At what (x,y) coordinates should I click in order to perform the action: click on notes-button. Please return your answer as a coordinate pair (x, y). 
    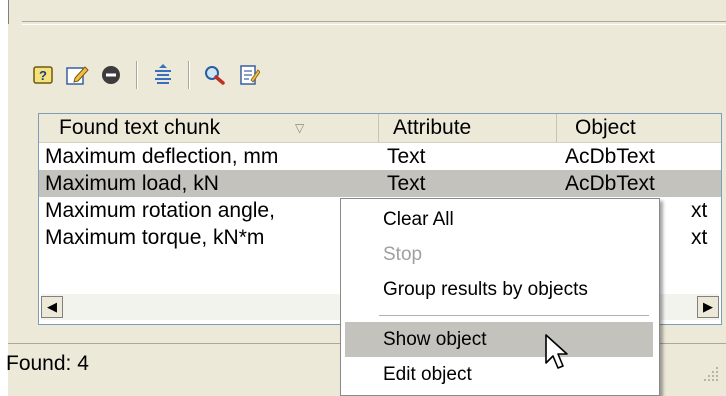
    Looking at the image, I should click on (249, 75).